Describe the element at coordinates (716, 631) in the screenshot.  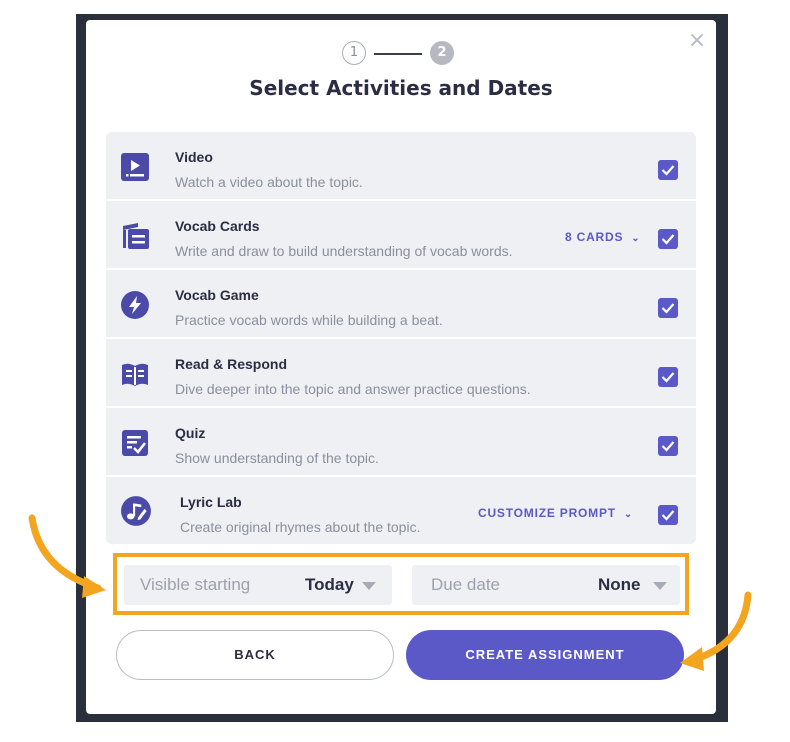
I see `right-arrow-annotation` at that location.